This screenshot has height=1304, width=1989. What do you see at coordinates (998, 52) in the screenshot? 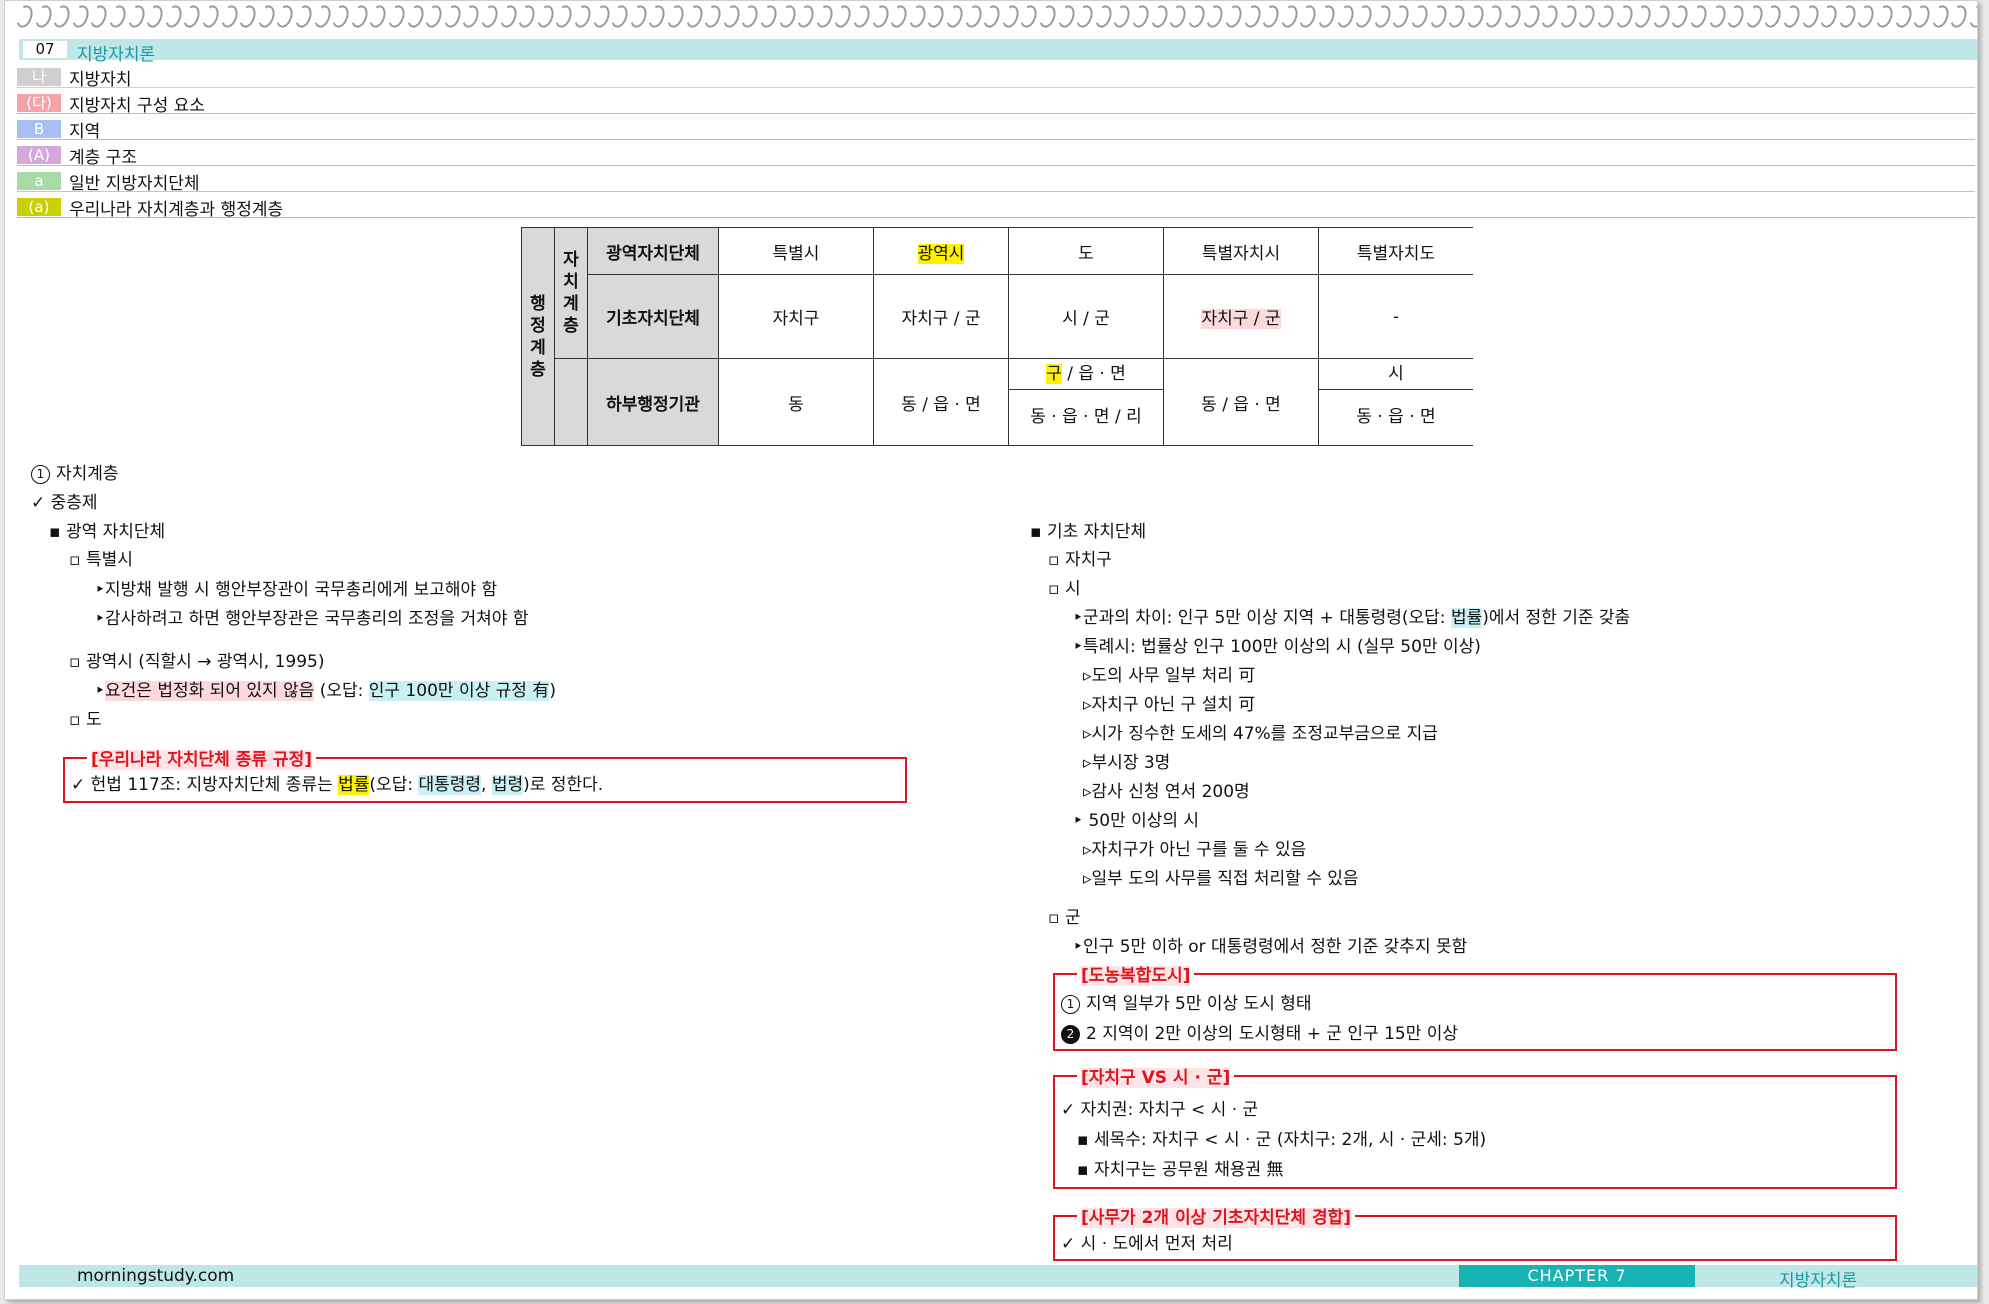
I see `chapter-title-bar: 07 지방자치론` at bounding box center [998, 52].